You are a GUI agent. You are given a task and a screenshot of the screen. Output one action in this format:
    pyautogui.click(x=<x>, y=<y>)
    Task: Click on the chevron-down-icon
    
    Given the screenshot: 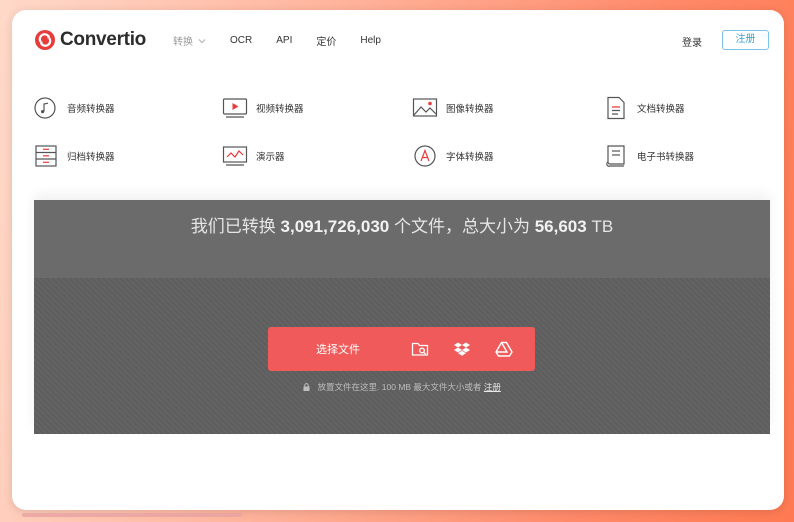 What is the action you would take?
    pyautogui.click(x=202, y=40)
    